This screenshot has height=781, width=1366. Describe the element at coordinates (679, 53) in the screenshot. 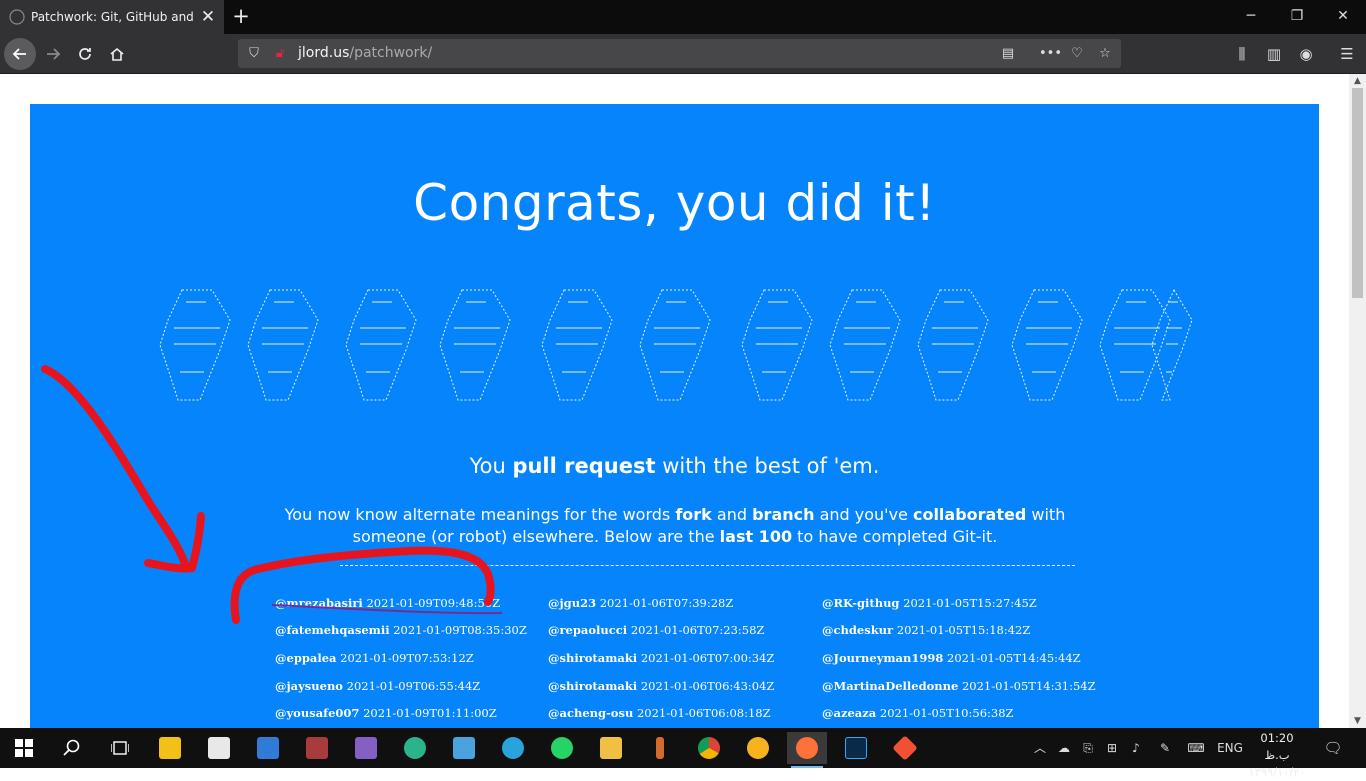

I see `url-bar: ⛉ 🔓︎ jlord.us/patchwork/ ▤ ••• ♡ ☆` at that location.